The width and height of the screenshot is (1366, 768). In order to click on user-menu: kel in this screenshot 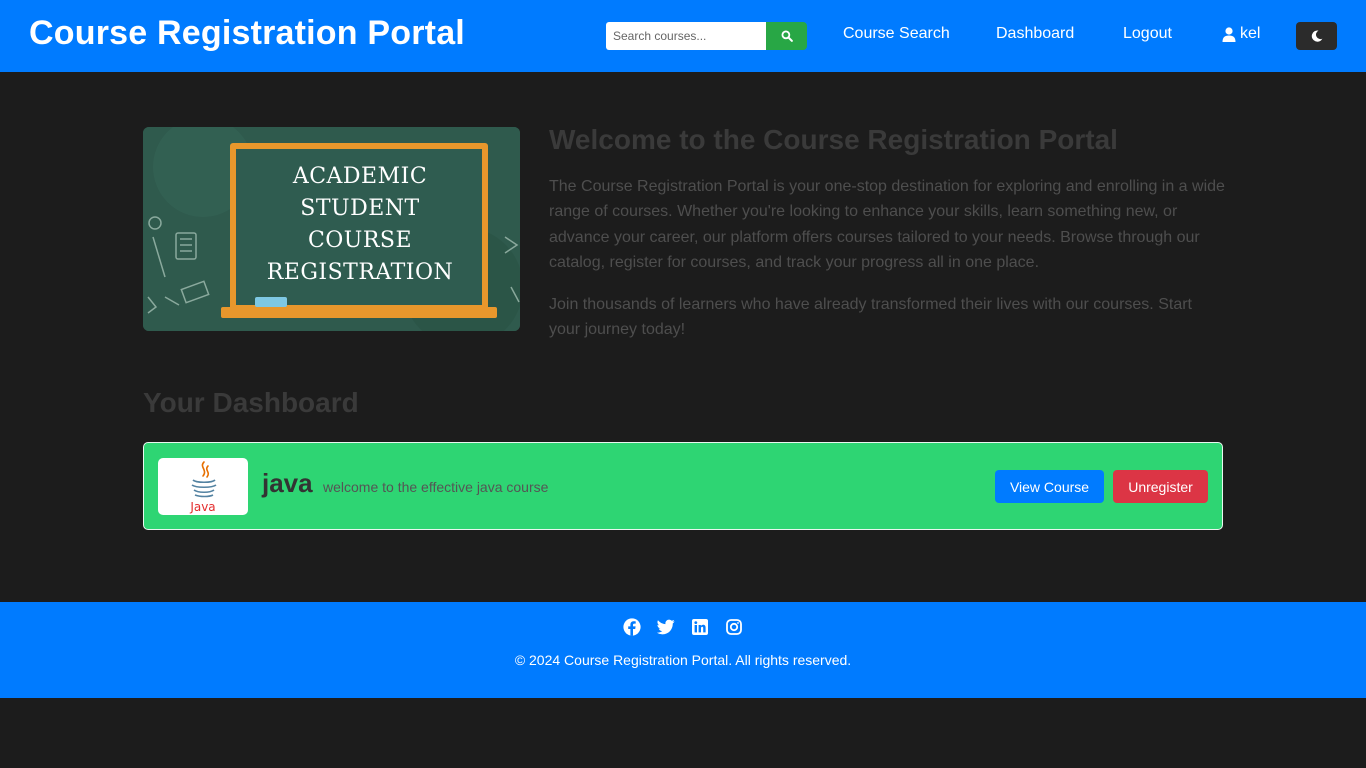, I will do `click(1241, 34)`.